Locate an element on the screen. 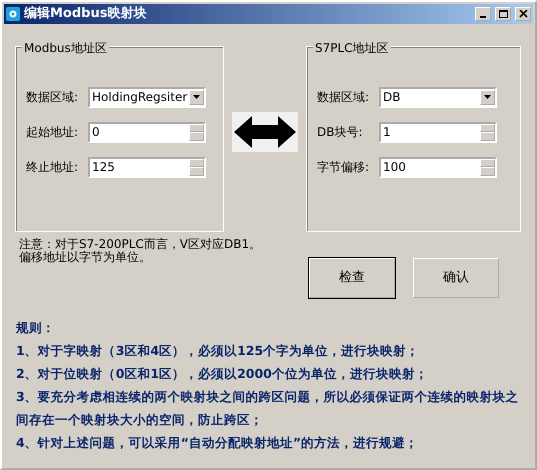  rule-text: 3、要充分考虑相连续的两个映射块之间的跨区问题，所以必须保证两个连续的映射块之间存在一个映射块大小的空间，防止跨区； is located at coordinates (268, 408).